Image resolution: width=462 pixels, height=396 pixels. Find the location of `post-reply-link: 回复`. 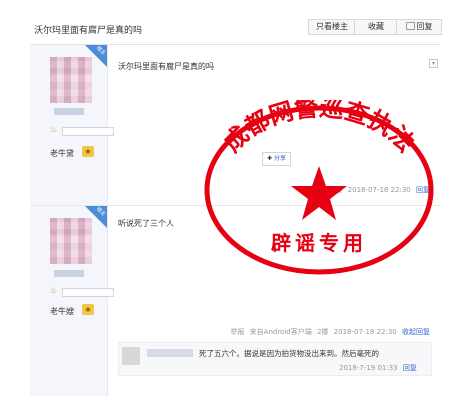

post-reply-link: 回复 is located at coordinates (423, 190).